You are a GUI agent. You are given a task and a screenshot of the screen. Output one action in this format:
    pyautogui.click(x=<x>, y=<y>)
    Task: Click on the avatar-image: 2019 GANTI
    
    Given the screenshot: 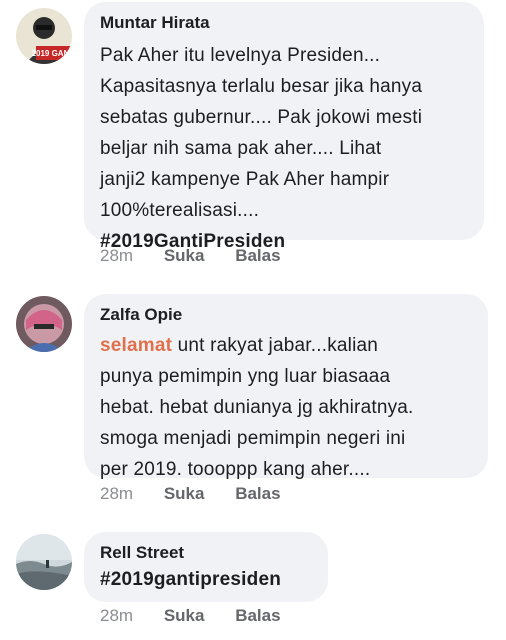 What is the action you would take?
    pyautogui.click(x=44, y=36)
    